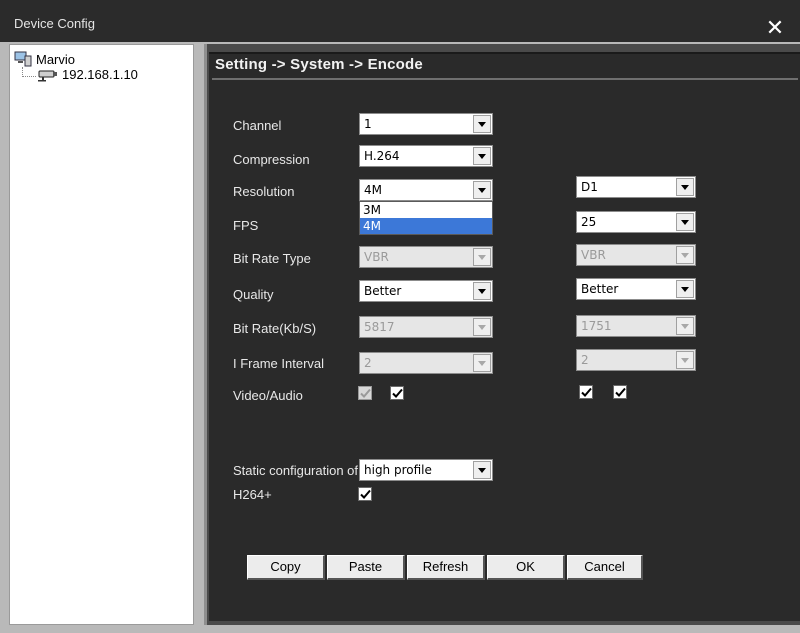  What do you see at coordinates (526, 567) in the screenshot?
I see `ok-button: OK` at bounding box center [526, 567].